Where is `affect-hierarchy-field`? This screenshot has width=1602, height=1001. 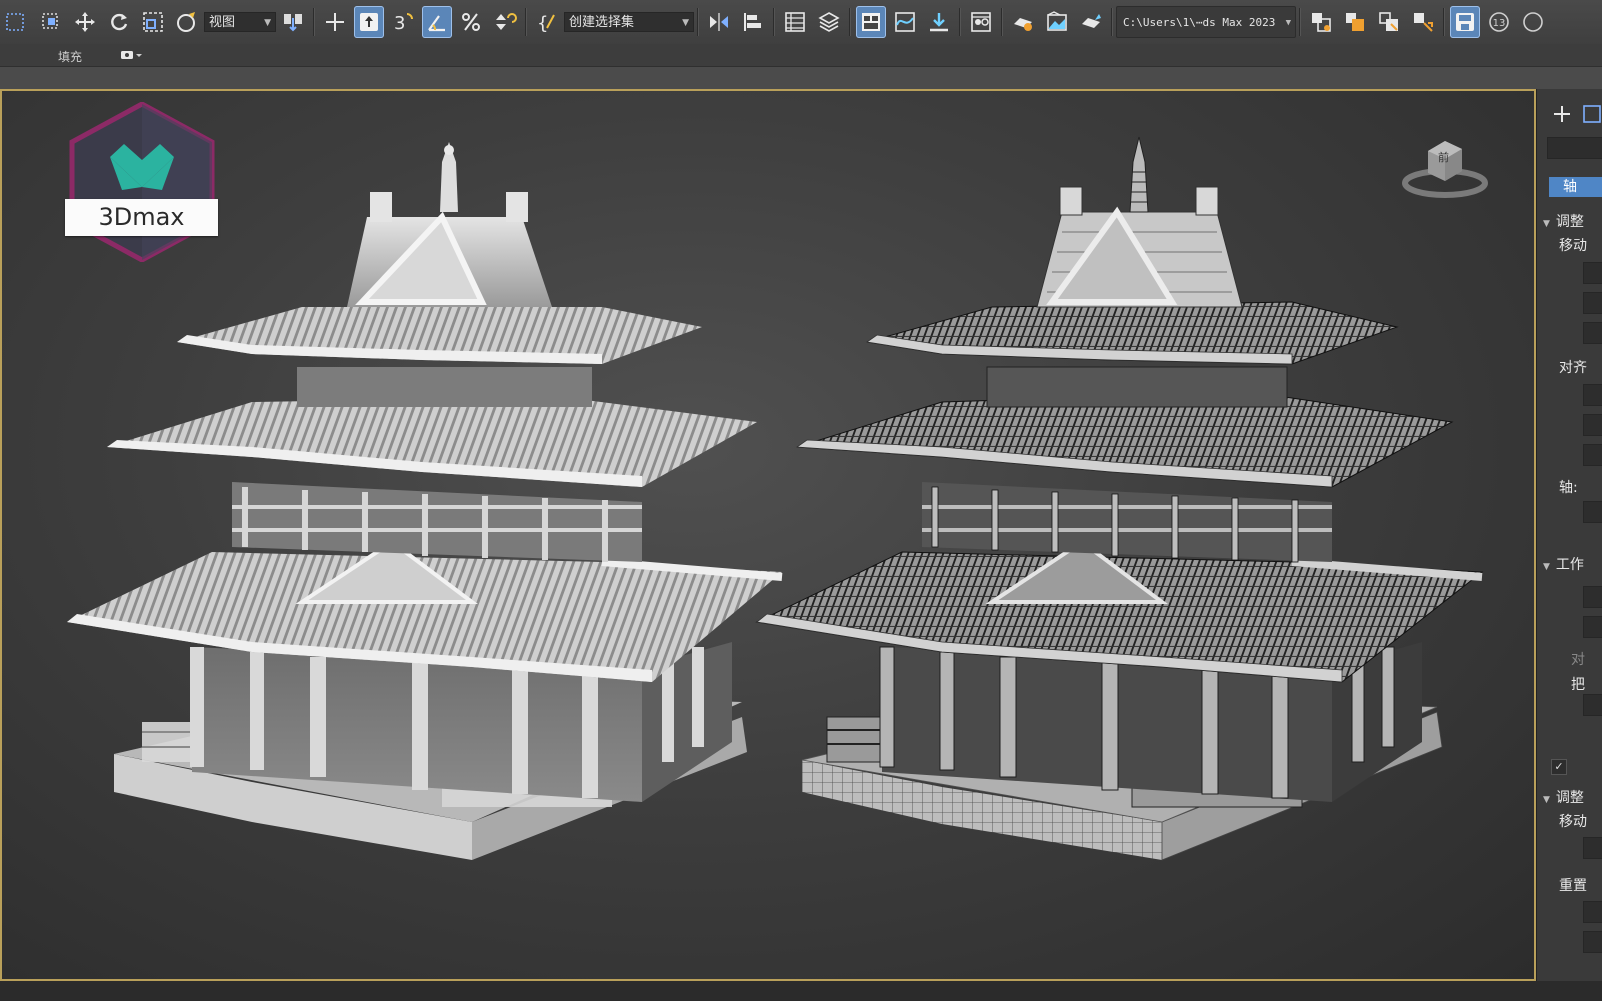
affect-hierarchy-field is located at coordinates (1592, 333).